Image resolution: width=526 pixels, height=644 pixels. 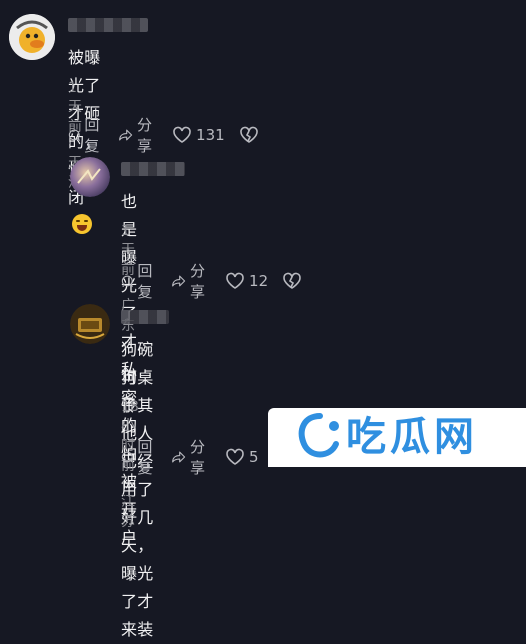 I want to click on laughing-emoji-icon, so click(x=82, y=224).